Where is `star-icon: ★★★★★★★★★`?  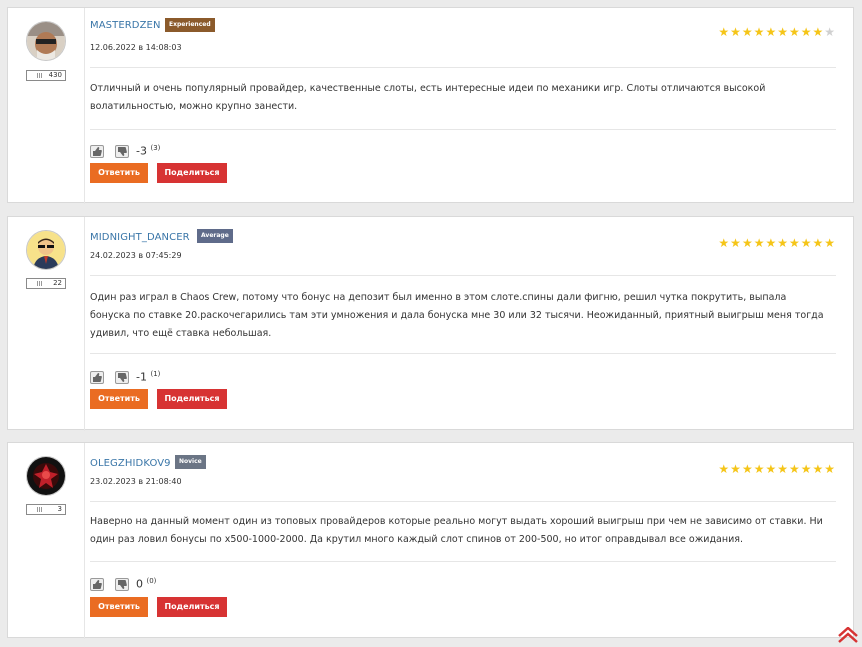 star-icon: ★★★★★★★★★ is located at coordinates (771, 32).